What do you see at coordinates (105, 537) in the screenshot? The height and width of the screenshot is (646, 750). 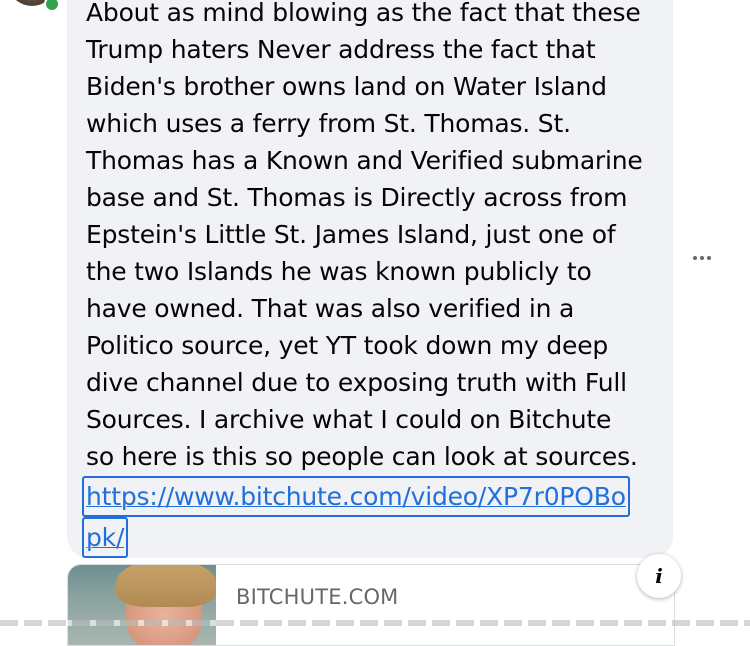 I see `comment-link-line-2: pk/` at bounding box center [105, 537].